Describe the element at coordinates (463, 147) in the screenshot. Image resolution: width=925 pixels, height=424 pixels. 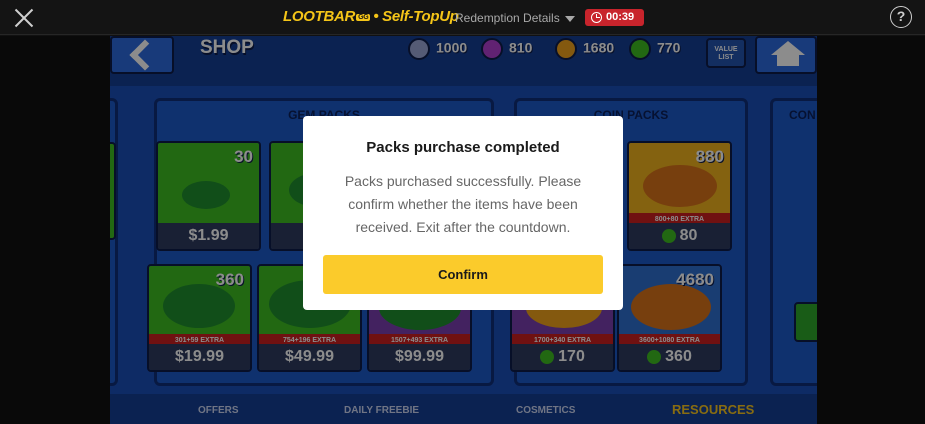
I see `dialog-title: Packs purchase completed` at that location.